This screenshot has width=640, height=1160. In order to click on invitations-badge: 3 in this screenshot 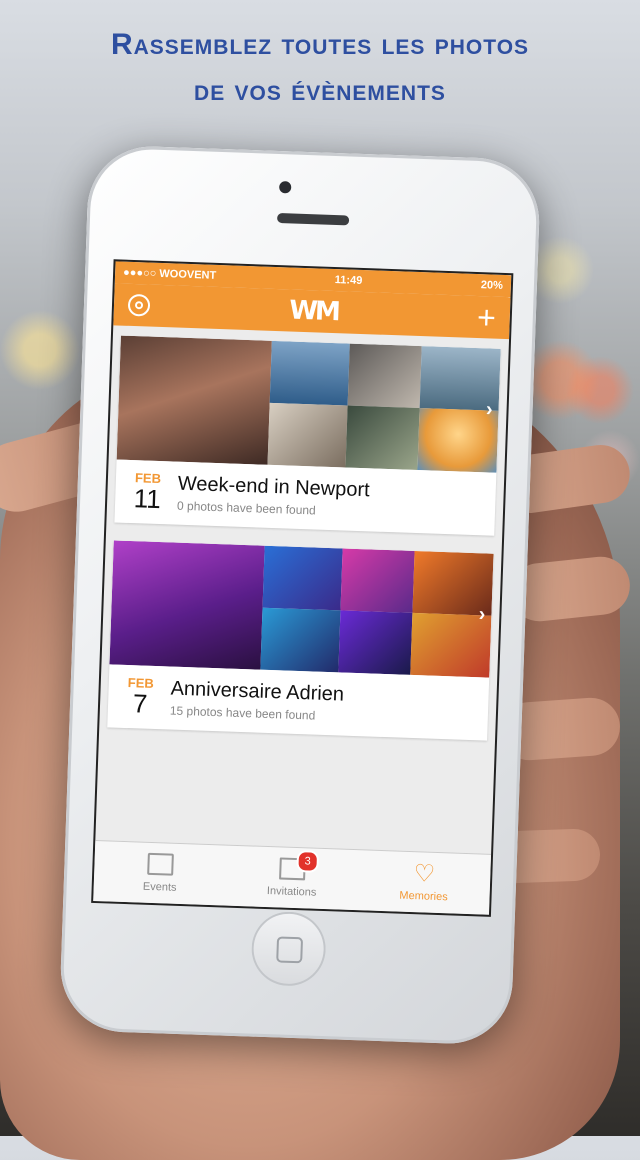, I will do `click(308, 861)`.